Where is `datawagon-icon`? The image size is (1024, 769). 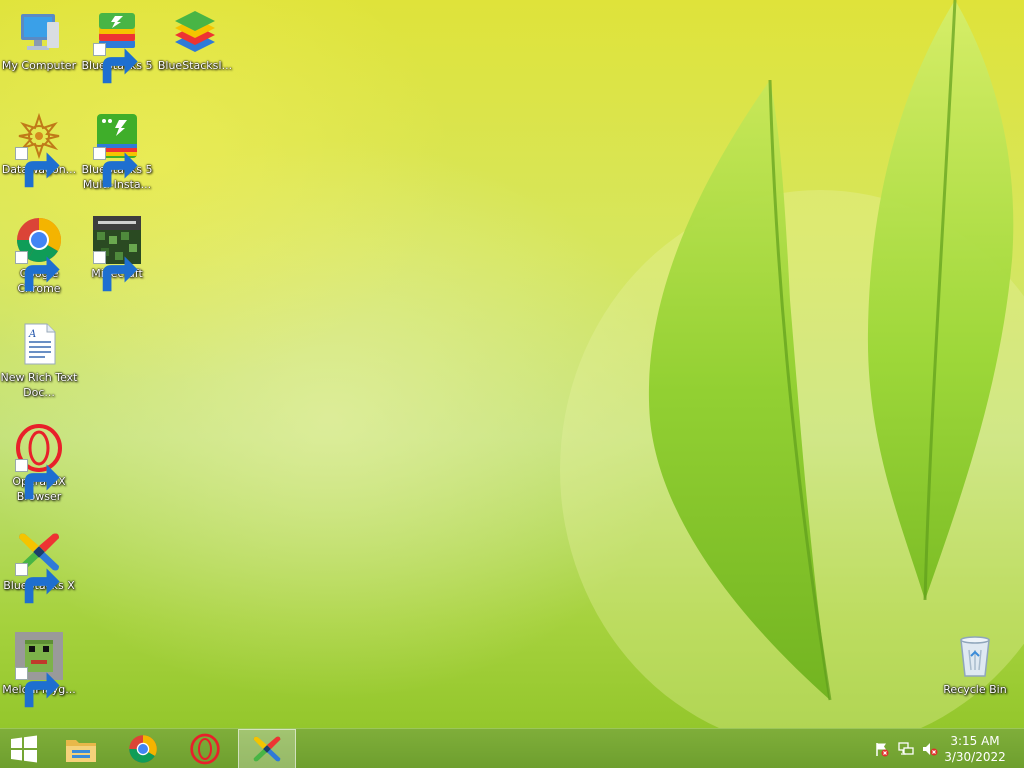
datawagon-icon is located at coordinates (39, 150).